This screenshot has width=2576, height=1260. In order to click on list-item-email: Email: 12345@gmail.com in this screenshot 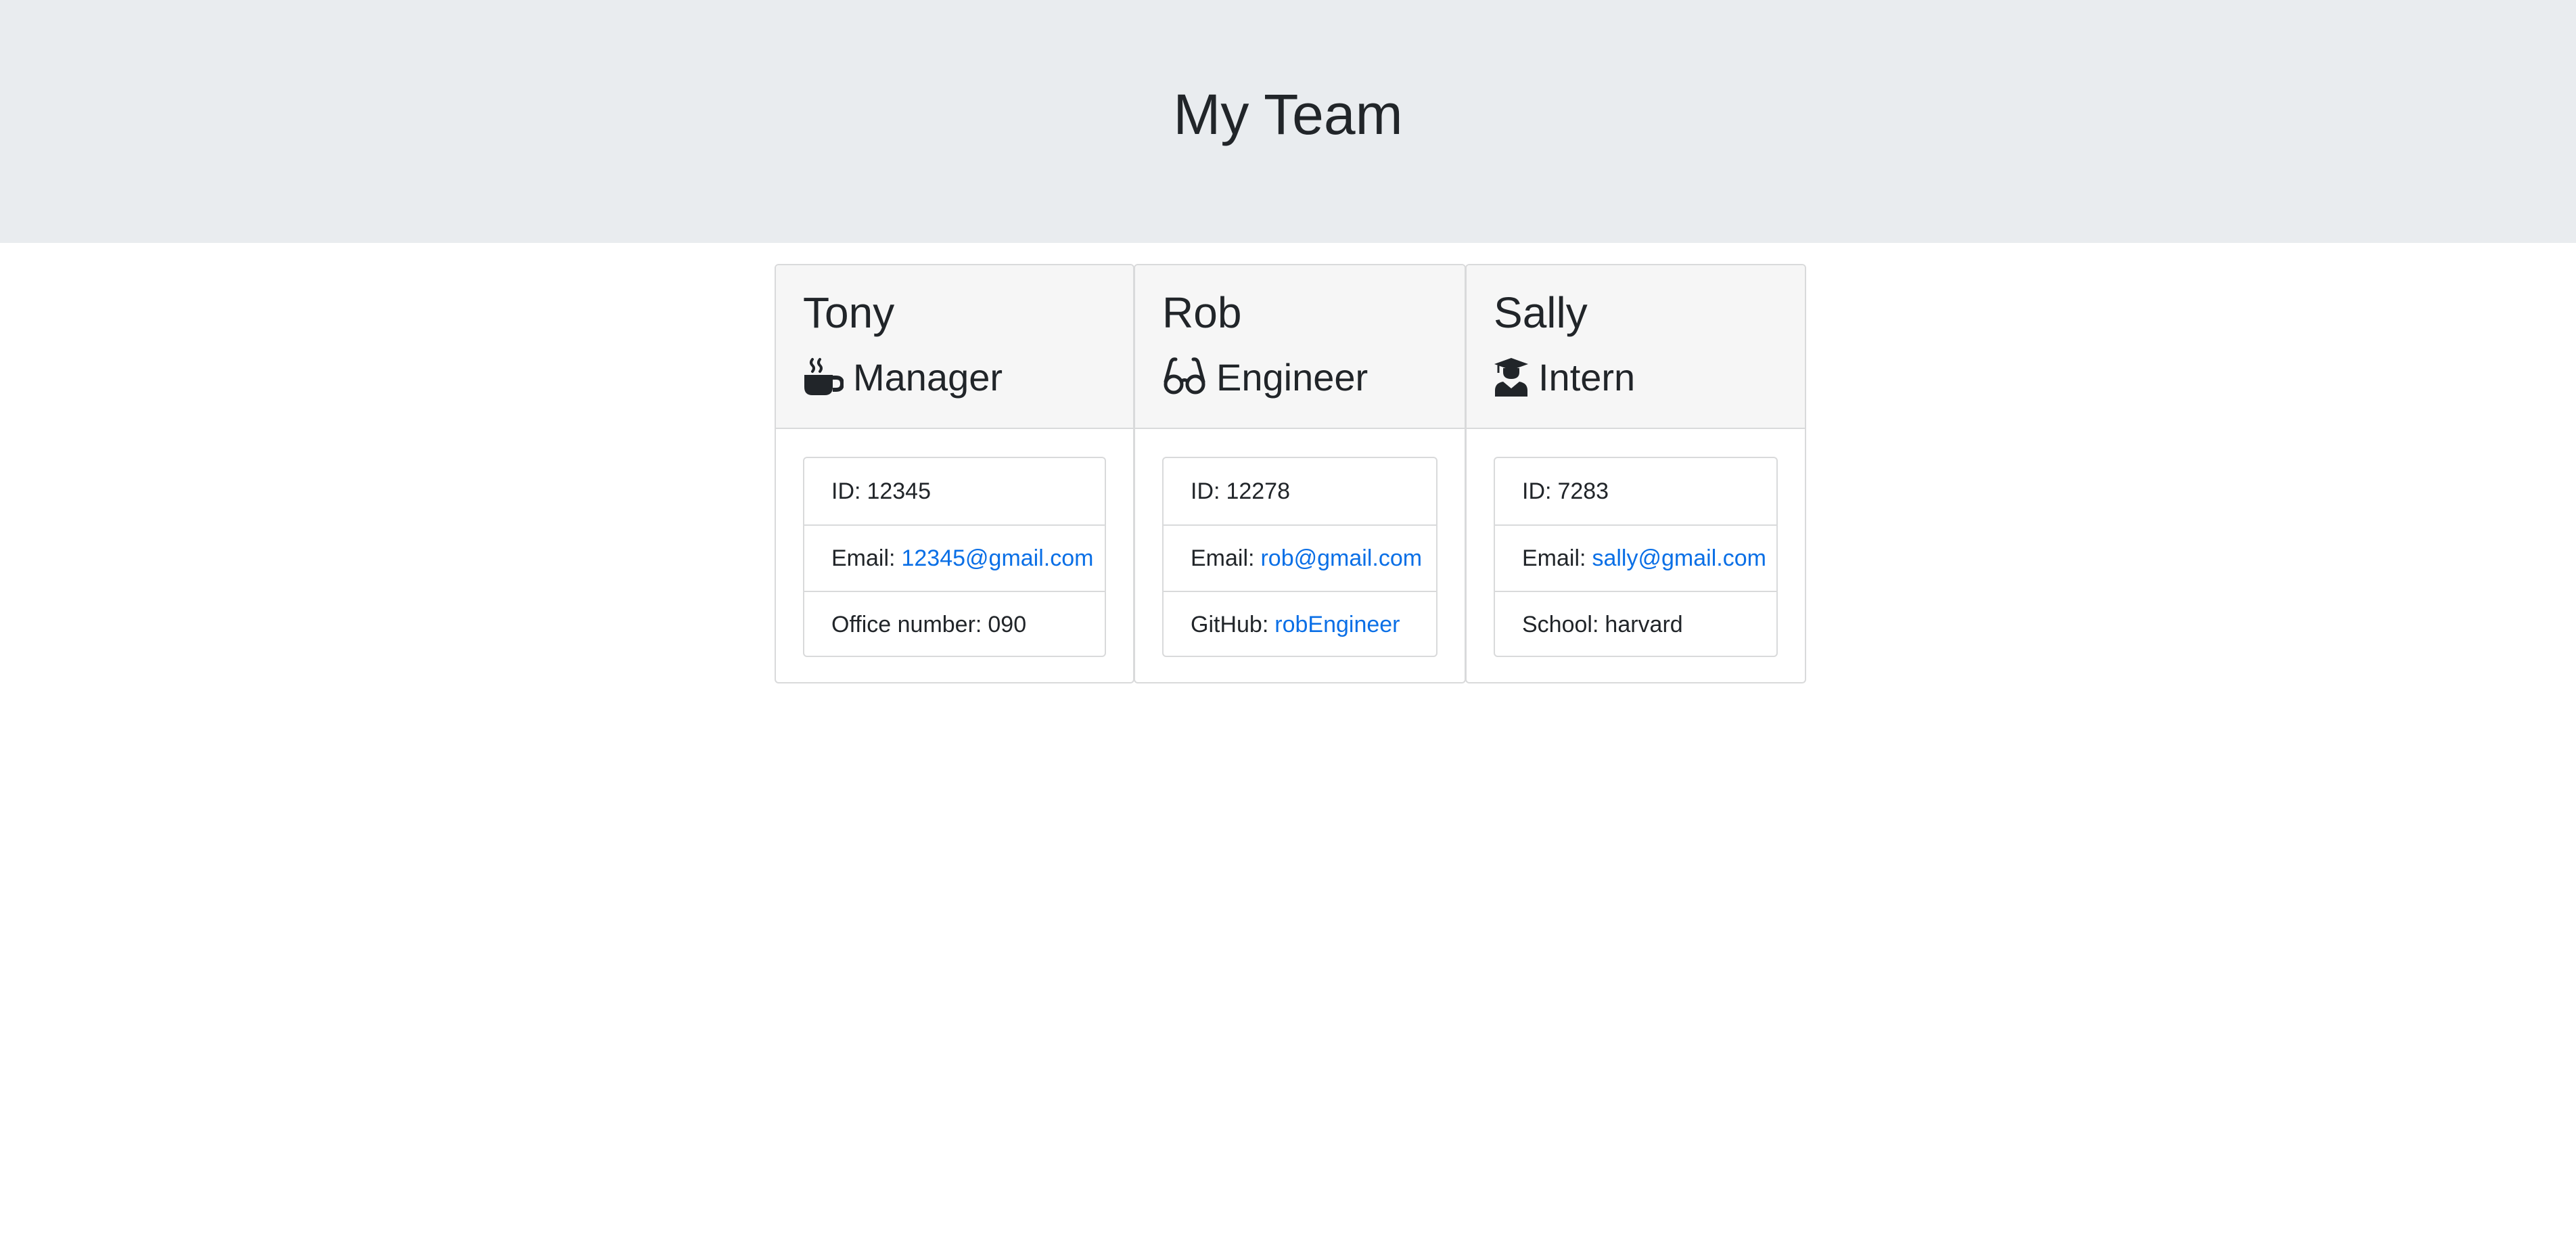, I will do `click(954, 557)`.